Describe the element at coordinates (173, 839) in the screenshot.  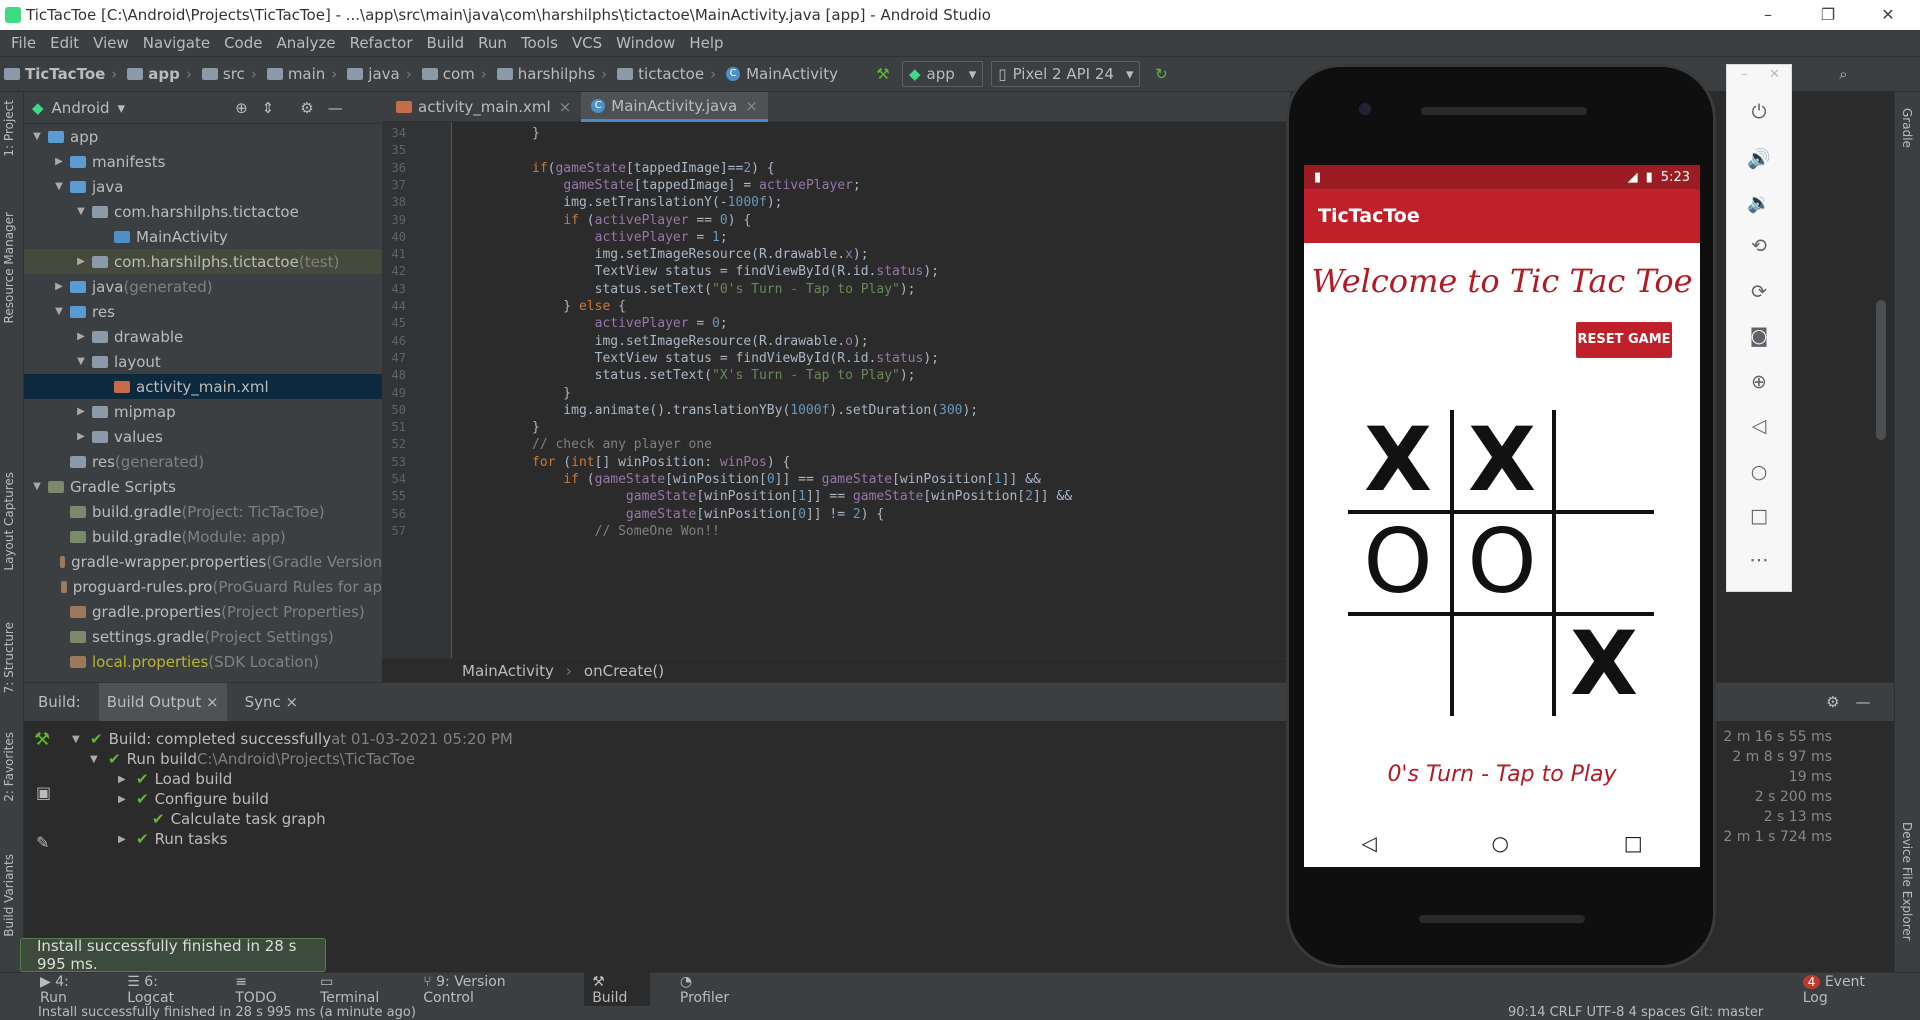
I see `build-row: ▶ ✔ Run tasks` at that location.